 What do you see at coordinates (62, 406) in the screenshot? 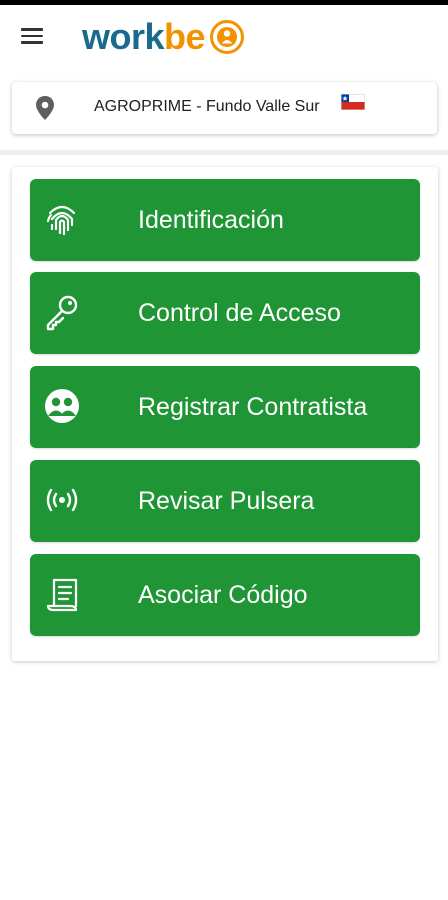
I see `contractor-group-icon` at bounding box center [62, 406].